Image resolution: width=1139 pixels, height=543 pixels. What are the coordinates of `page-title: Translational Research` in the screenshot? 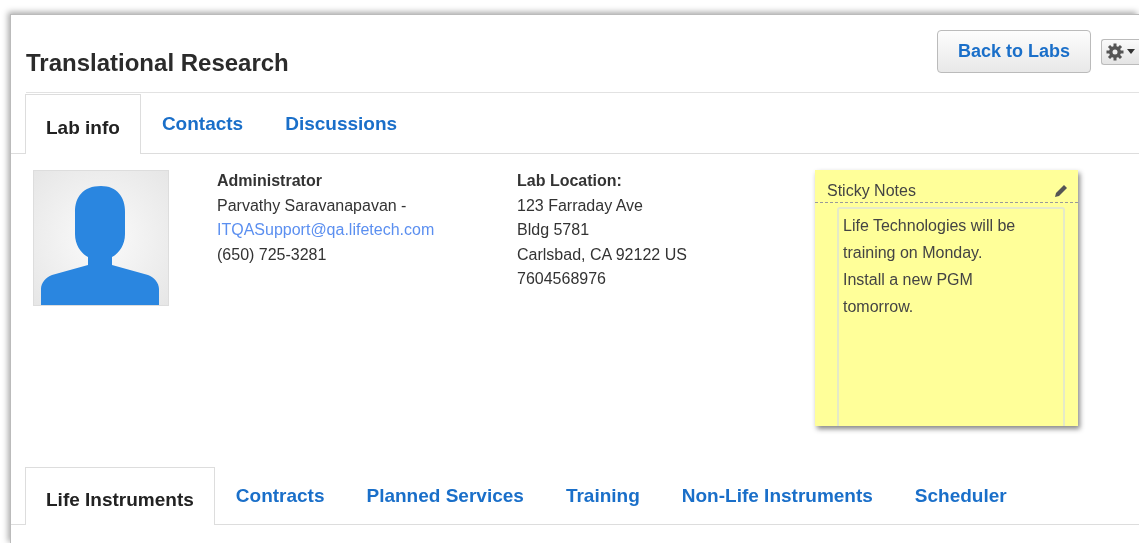 It's located at (157, 62).